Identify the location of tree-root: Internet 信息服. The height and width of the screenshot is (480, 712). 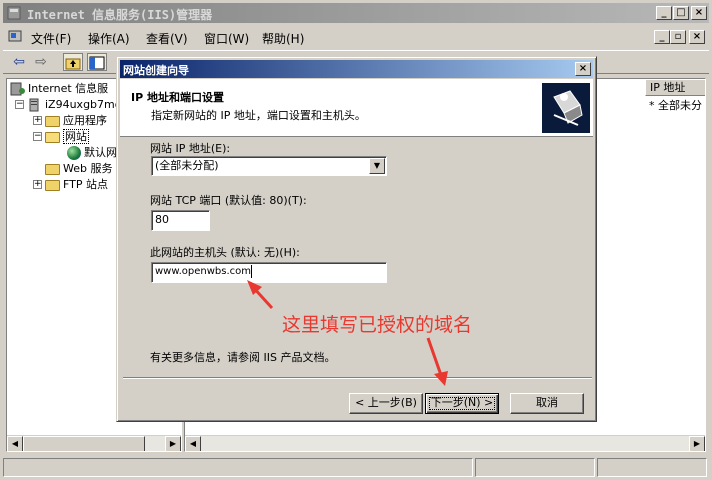
(59, 89).